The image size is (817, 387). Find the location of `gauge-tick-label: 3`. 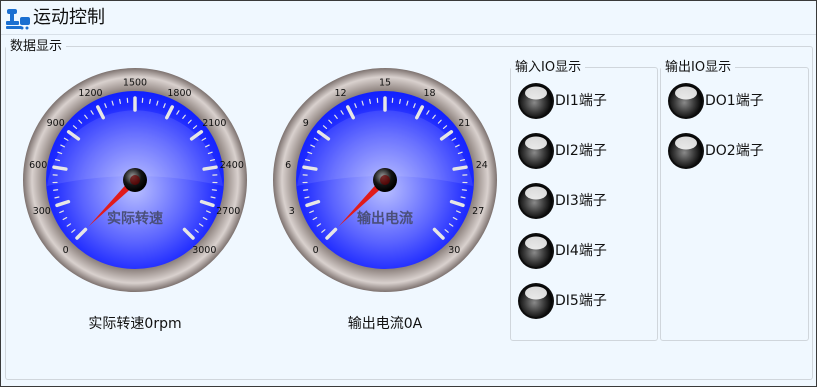

gauge-tick-label: 3 is located at coordinates (292, 211).